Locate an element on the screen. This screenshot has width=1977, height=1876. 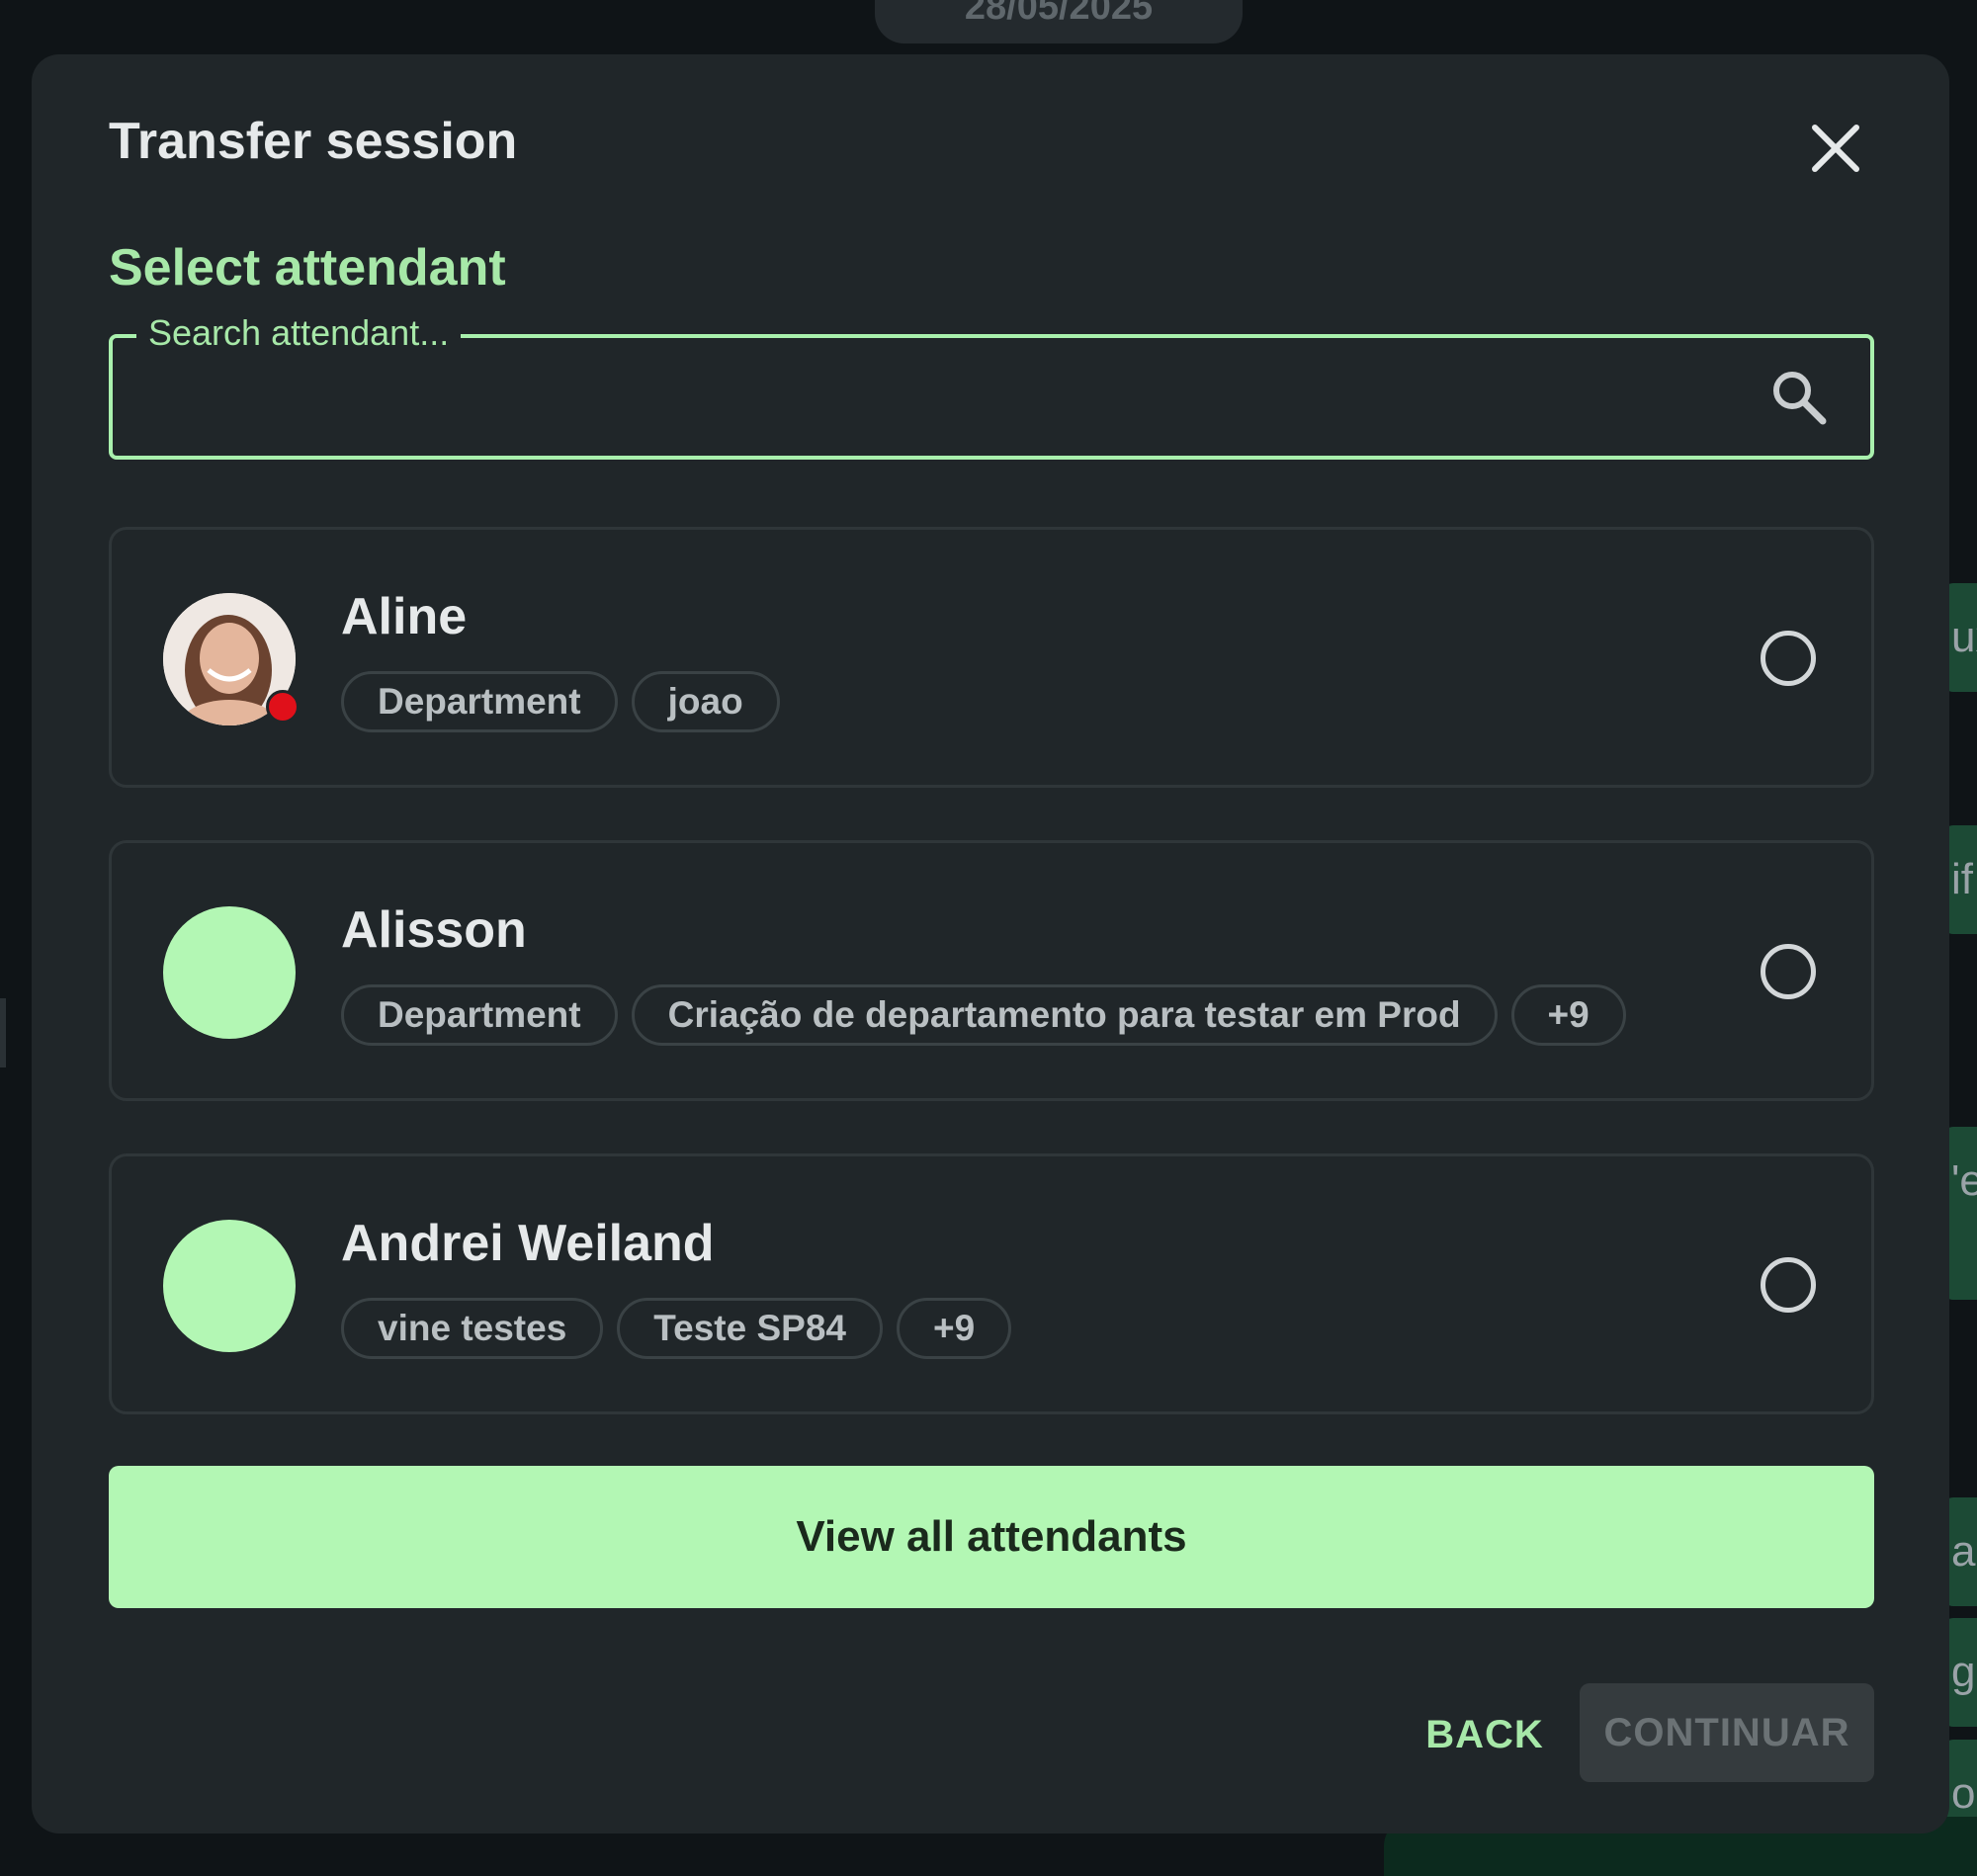
close-icon is located at coordinates (1836, 149).